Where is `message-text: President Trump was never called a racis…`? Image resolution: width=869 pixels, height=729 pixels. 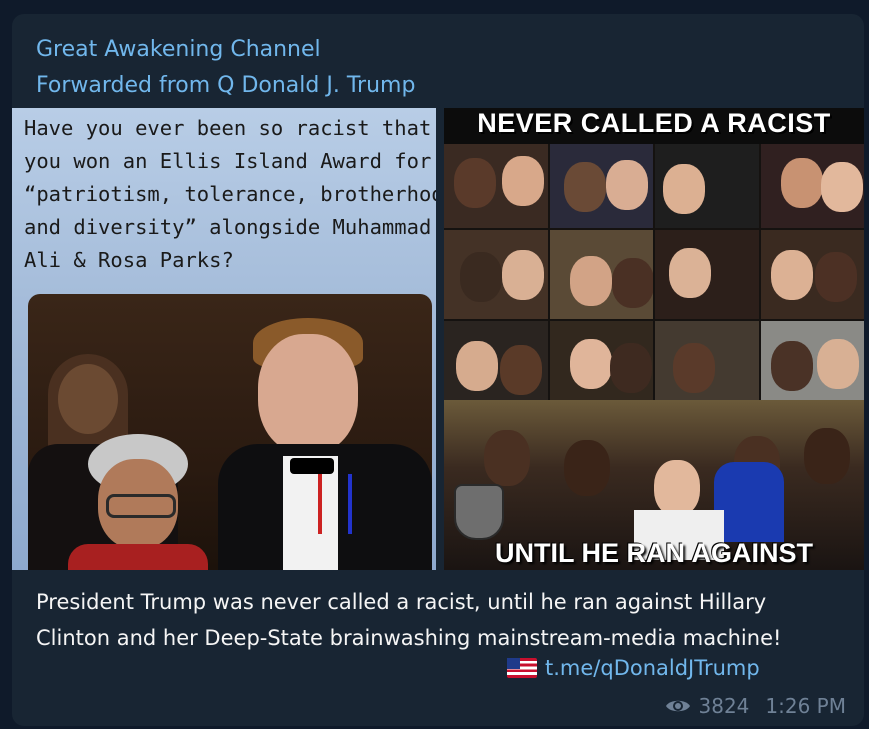
message-text: President Trump was never called a racis… is located at coordinates (409, 620).